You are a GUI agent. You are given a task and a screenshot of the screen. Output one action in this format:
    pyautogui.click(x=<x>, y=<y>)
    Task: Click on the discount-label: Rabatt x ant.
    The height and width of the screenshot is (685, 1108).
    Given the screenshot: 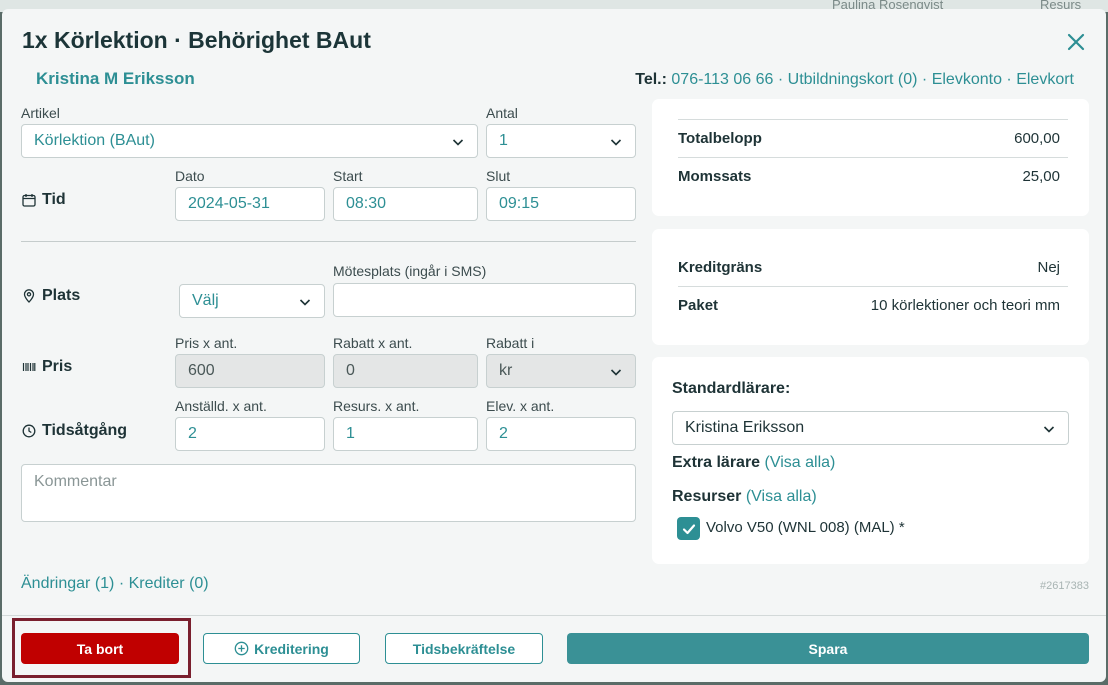 What is the action you would take?
    pyautogui.click(x=373, y=343)
    